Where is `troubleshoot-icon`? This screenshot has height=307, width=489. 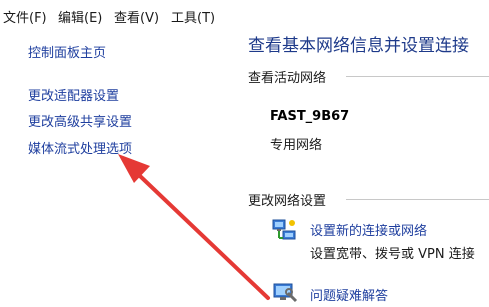 troubleshoot-icon is located at coordinates (285, 293).